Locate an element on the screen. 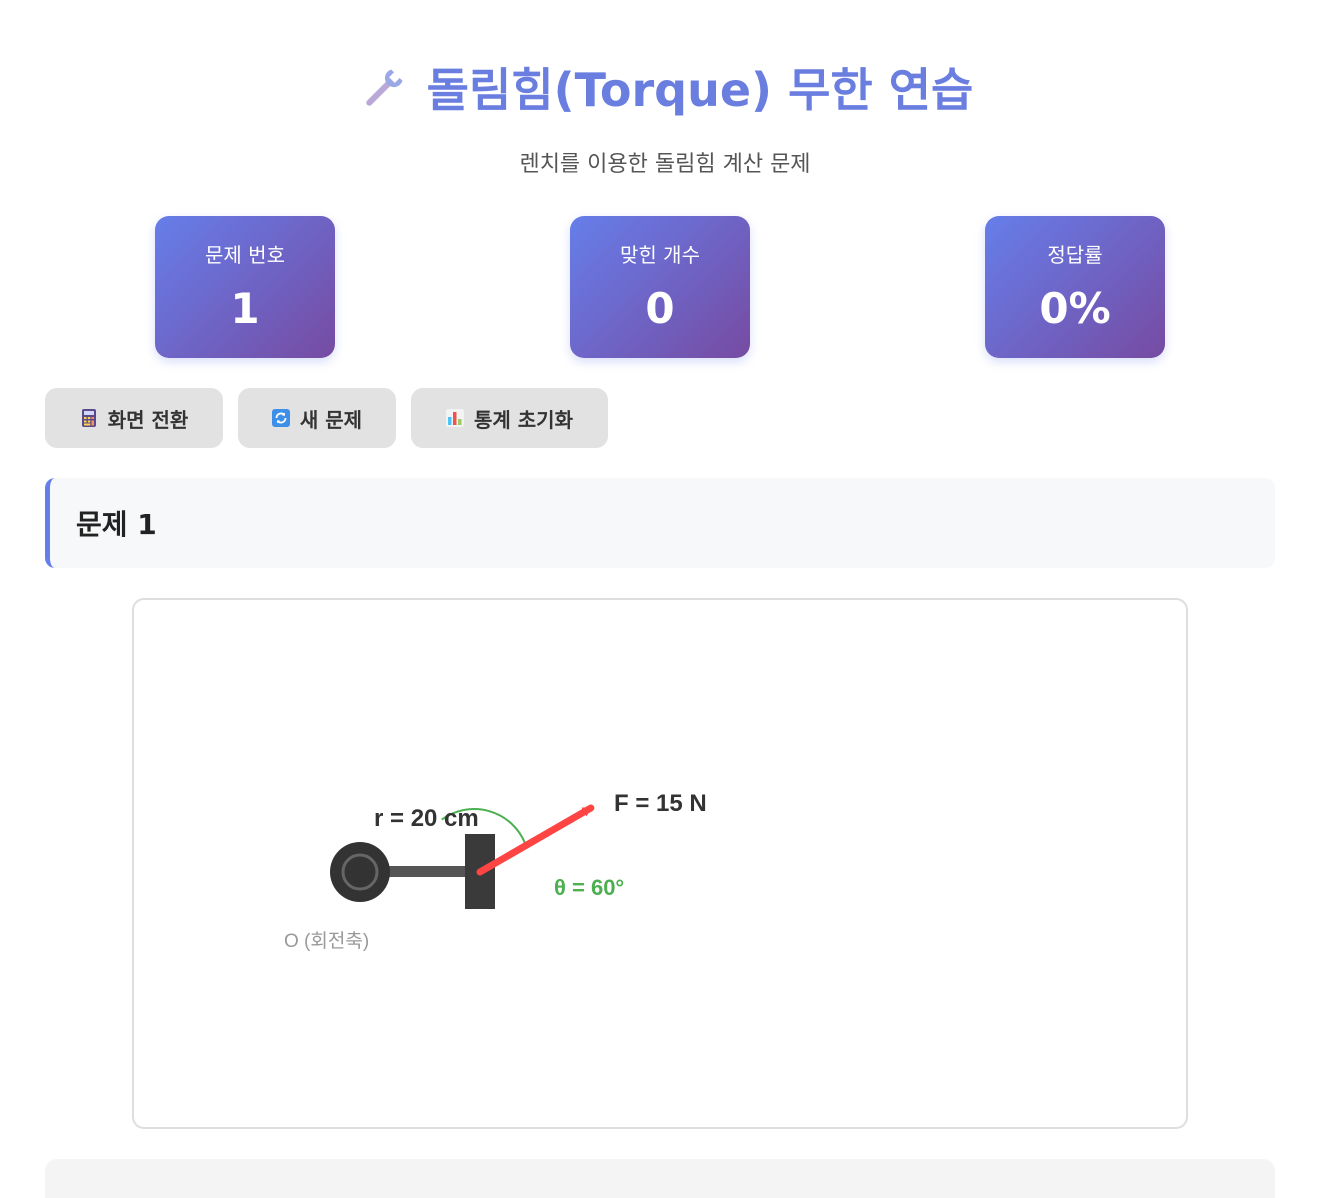  bar-chart-icon is located at coordinates (455, 418).